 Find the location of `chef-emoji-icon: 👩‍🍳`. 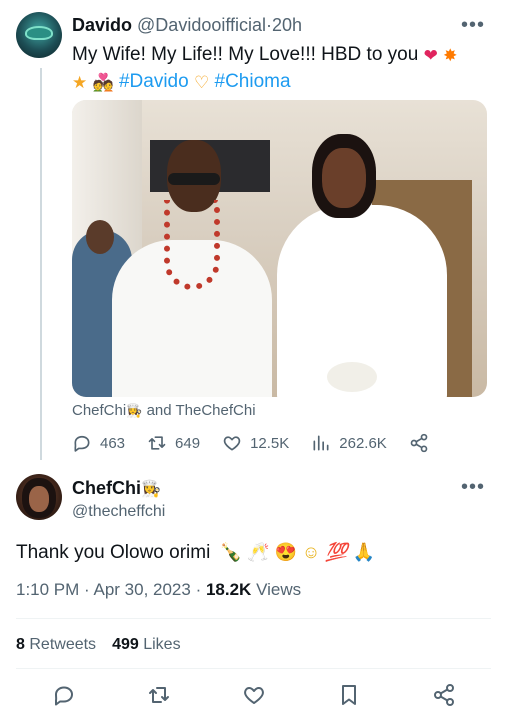

chef-emoji-icon: 👩‍🍳 is located at coordinates (134, 410).